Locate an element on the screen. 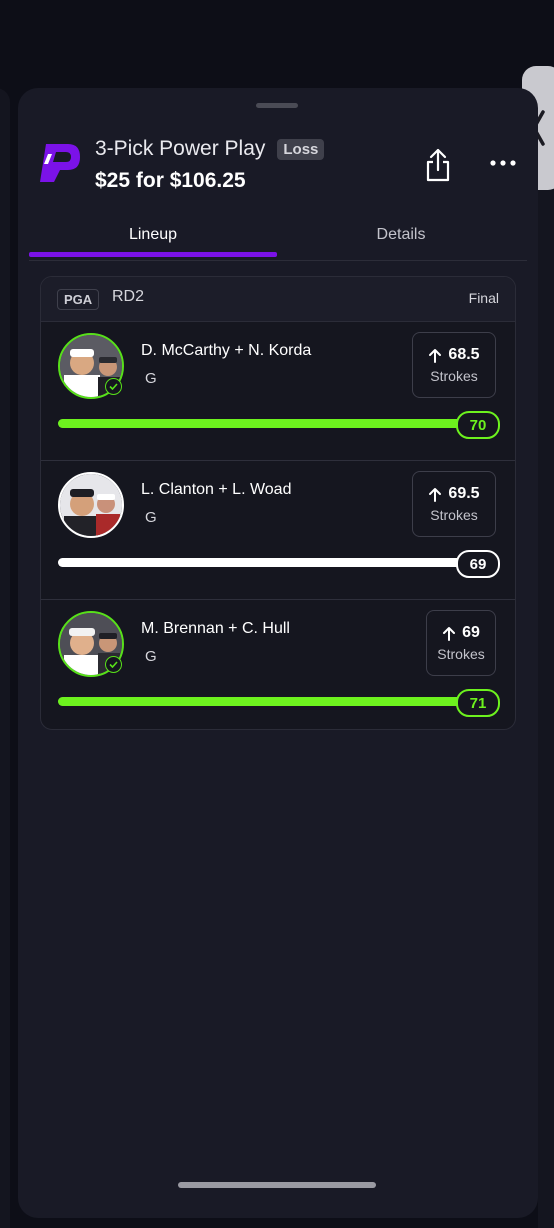 Image resolution: width=554 pixels, height=1228 pixels. pick-row: D. McCarthy + N. Korda G 68.5 Strokes 70 is located at coordinates (278, 391).